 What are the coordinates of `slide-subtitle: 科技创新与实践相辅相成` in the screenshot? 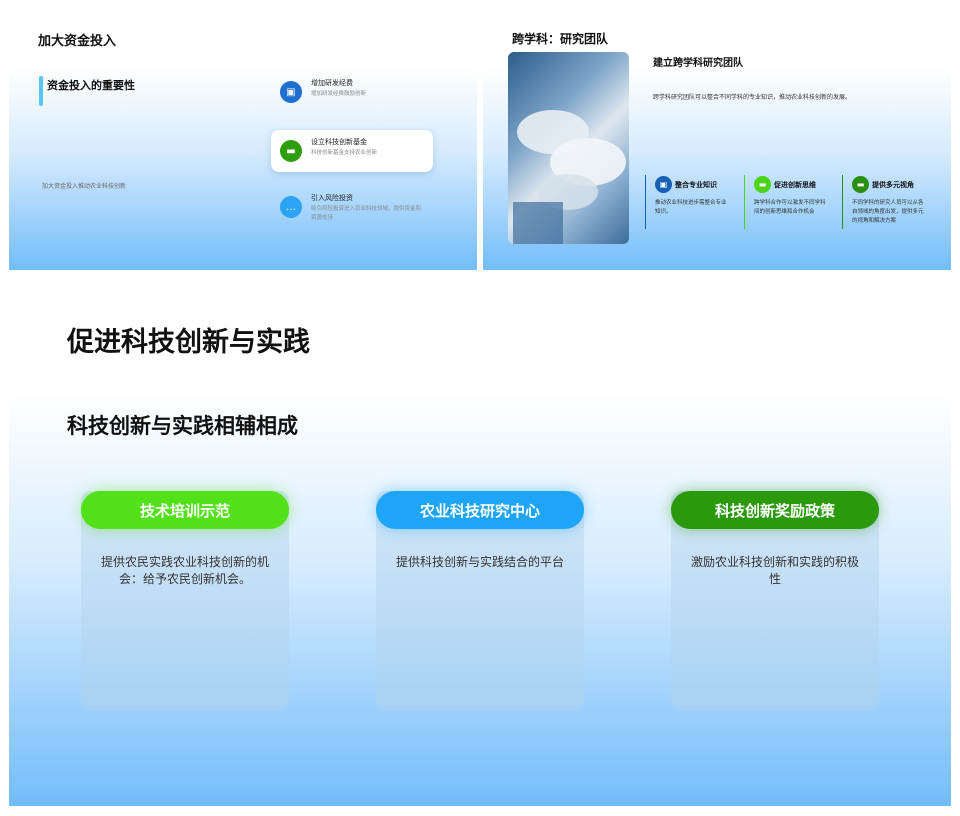 It's located at (182, 426).